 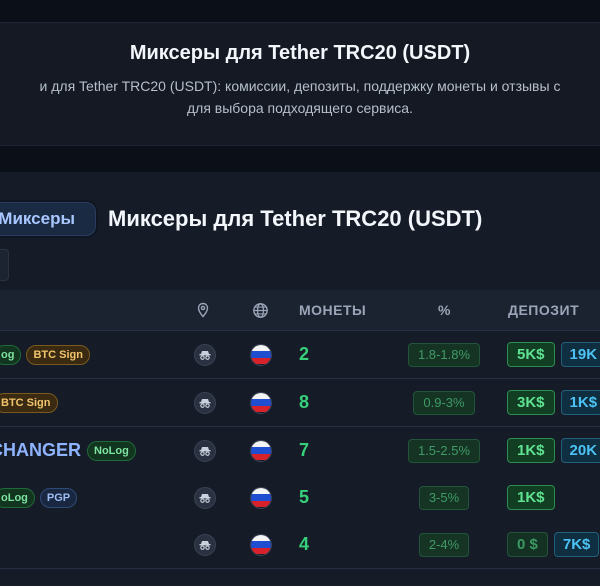 What do you see at coordinates (203, 310) in the screenshot?
I see `location-pin-icon` at bounding box center [203, 310].